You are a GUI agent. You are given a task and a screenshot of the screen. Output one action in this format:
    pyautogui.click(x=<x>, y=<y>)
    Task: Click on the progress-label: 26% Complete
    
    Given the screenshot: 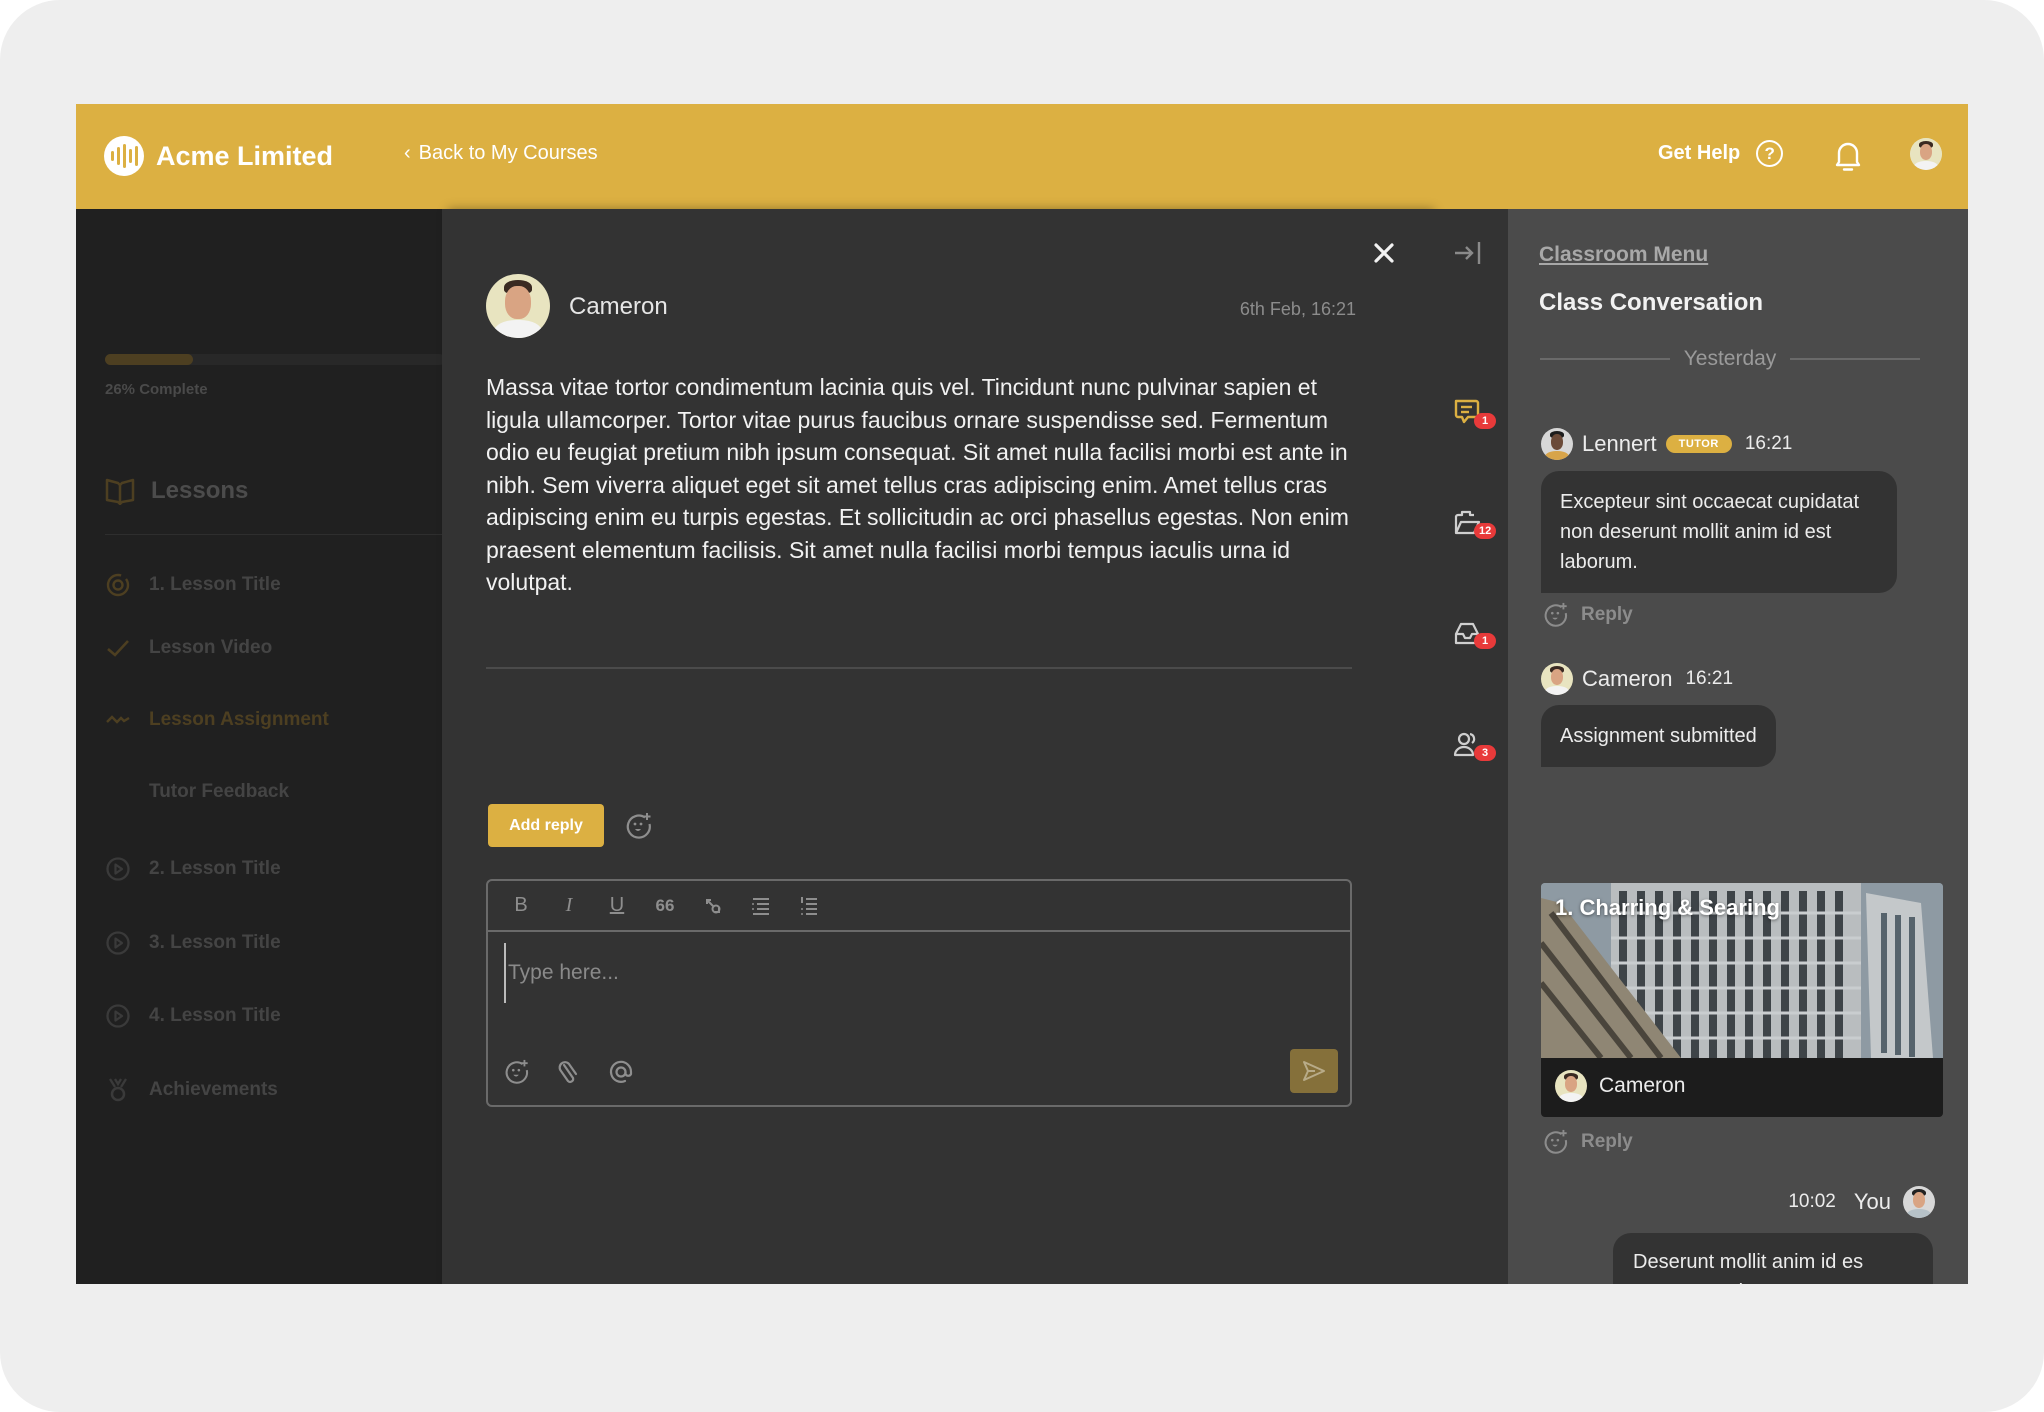 What is the action you would take?
    pyautogui.click(x=156, y=389)
    